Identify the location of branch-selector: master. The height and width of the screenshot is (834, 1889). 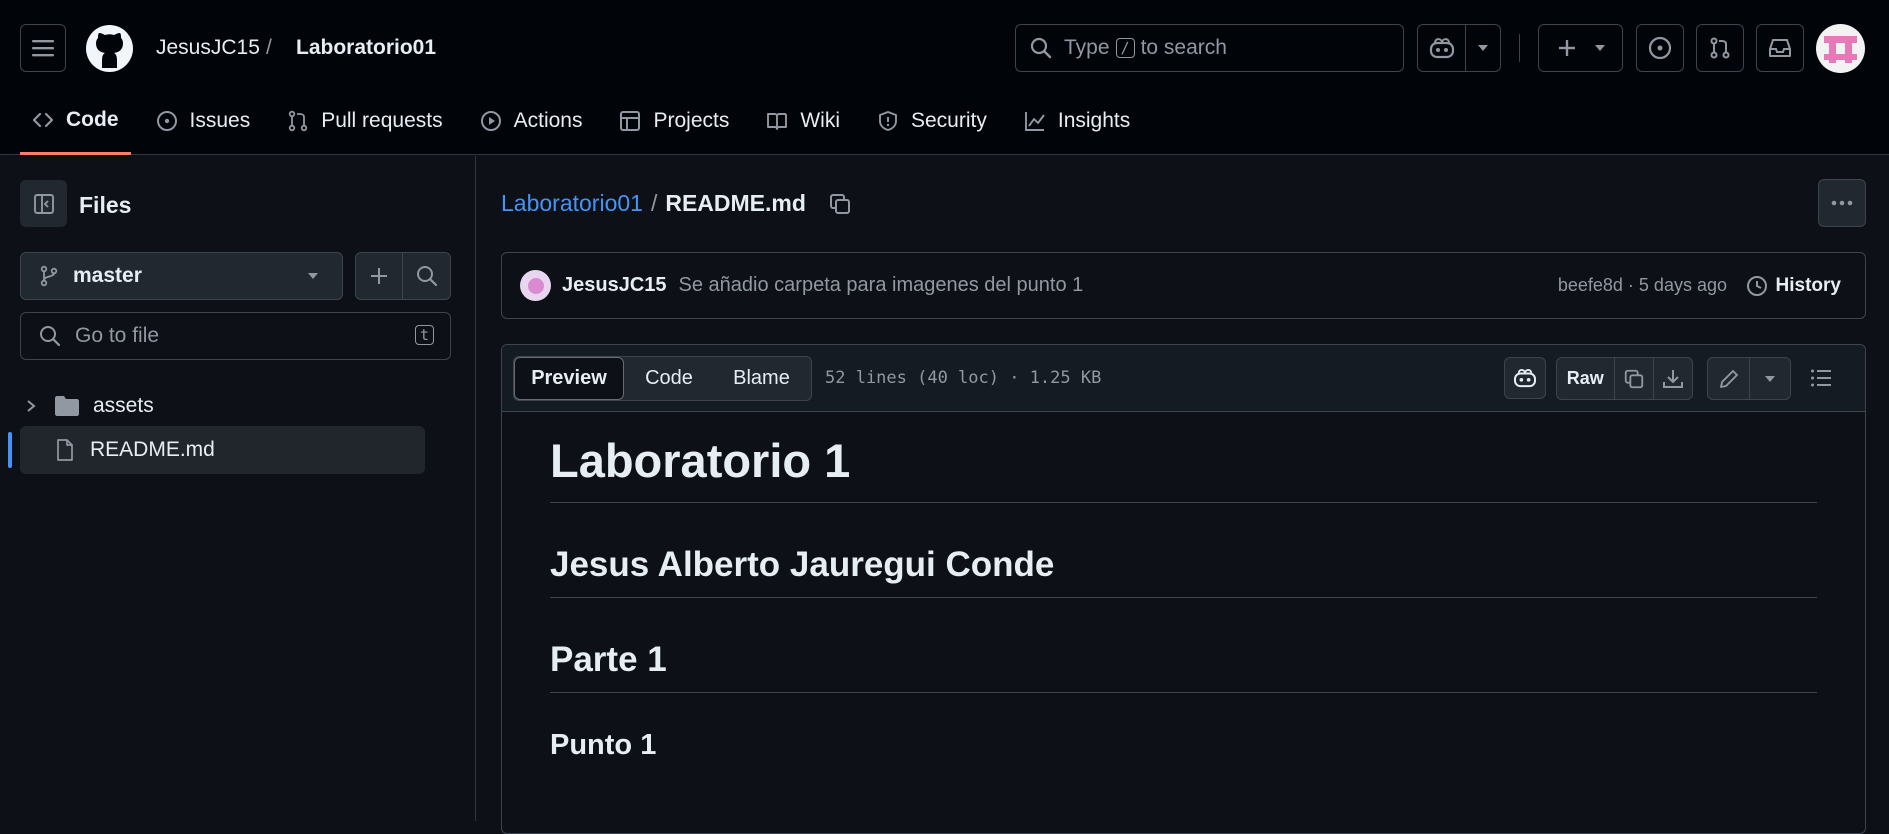
(181, 276).